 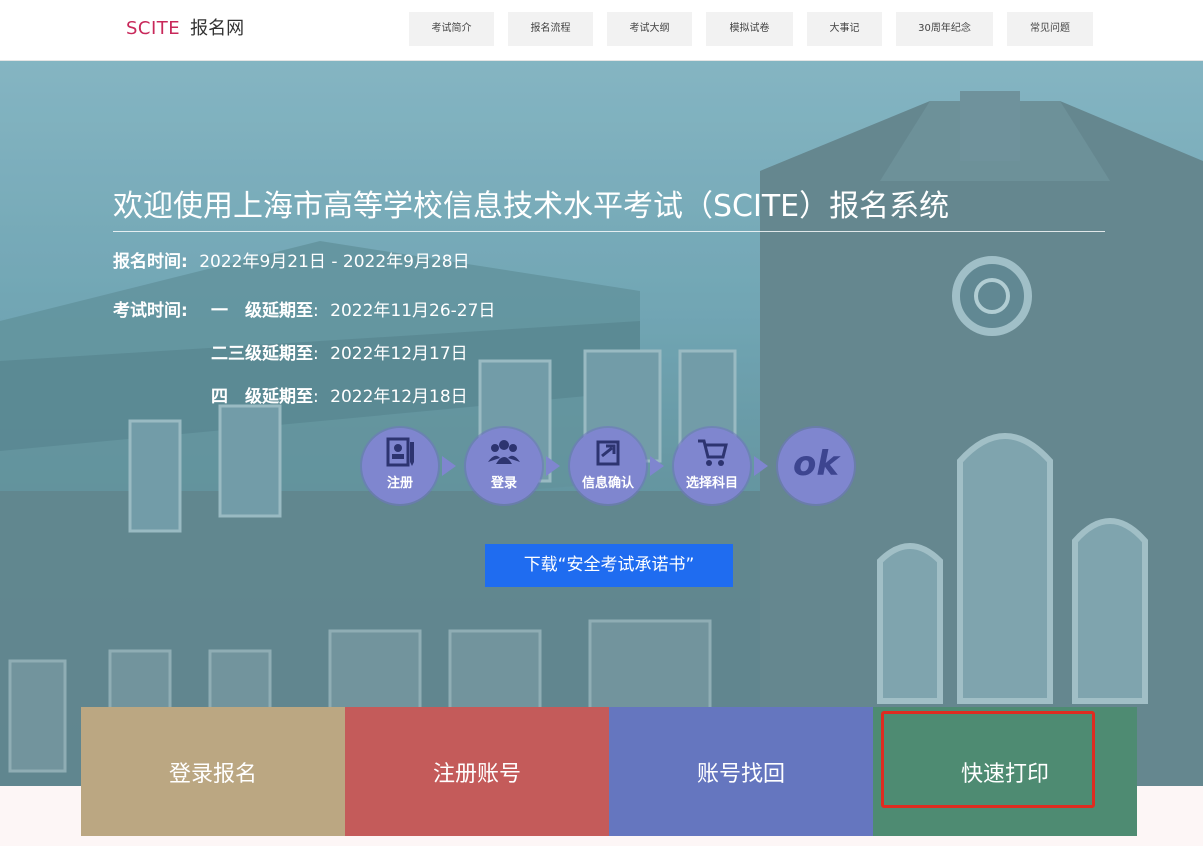 What do you see at coordinates (399, 483) in the screenshot?
I see `step-label: 注册` at bounding box center [399, 483].